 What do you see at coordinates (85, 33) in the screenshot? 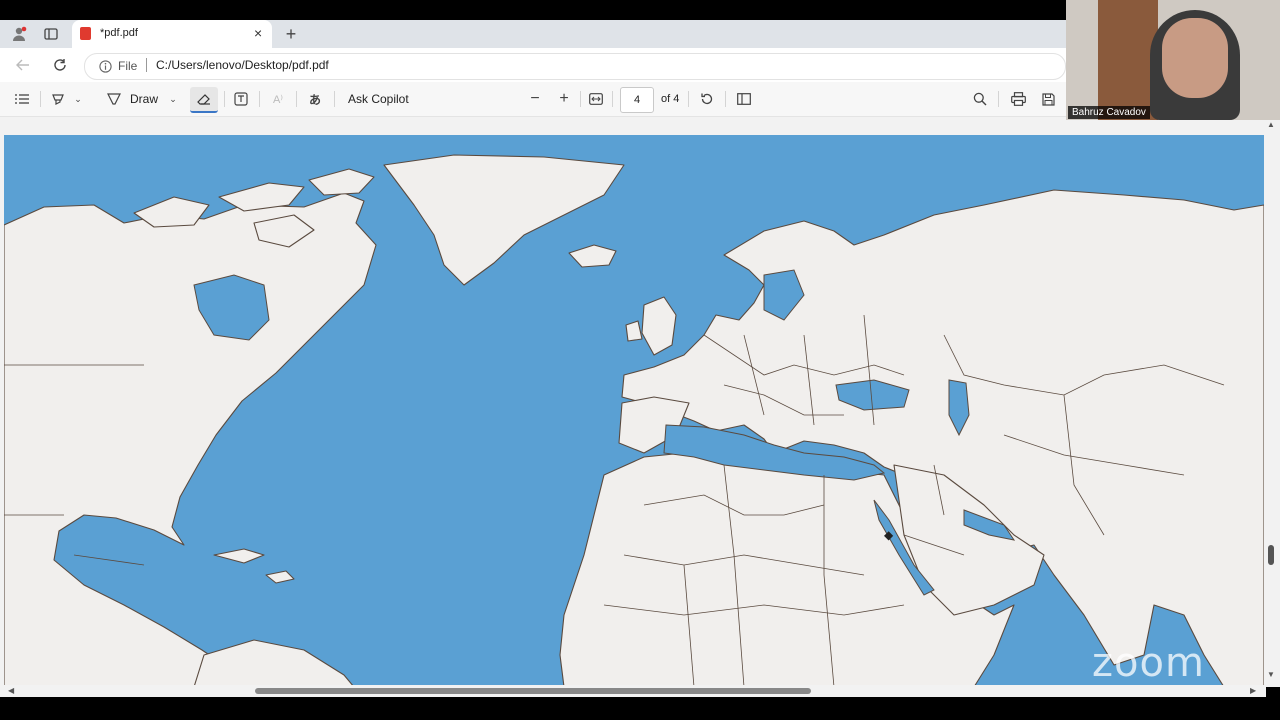
I see `pdf-file-icon` at bounding box center [85, 33].